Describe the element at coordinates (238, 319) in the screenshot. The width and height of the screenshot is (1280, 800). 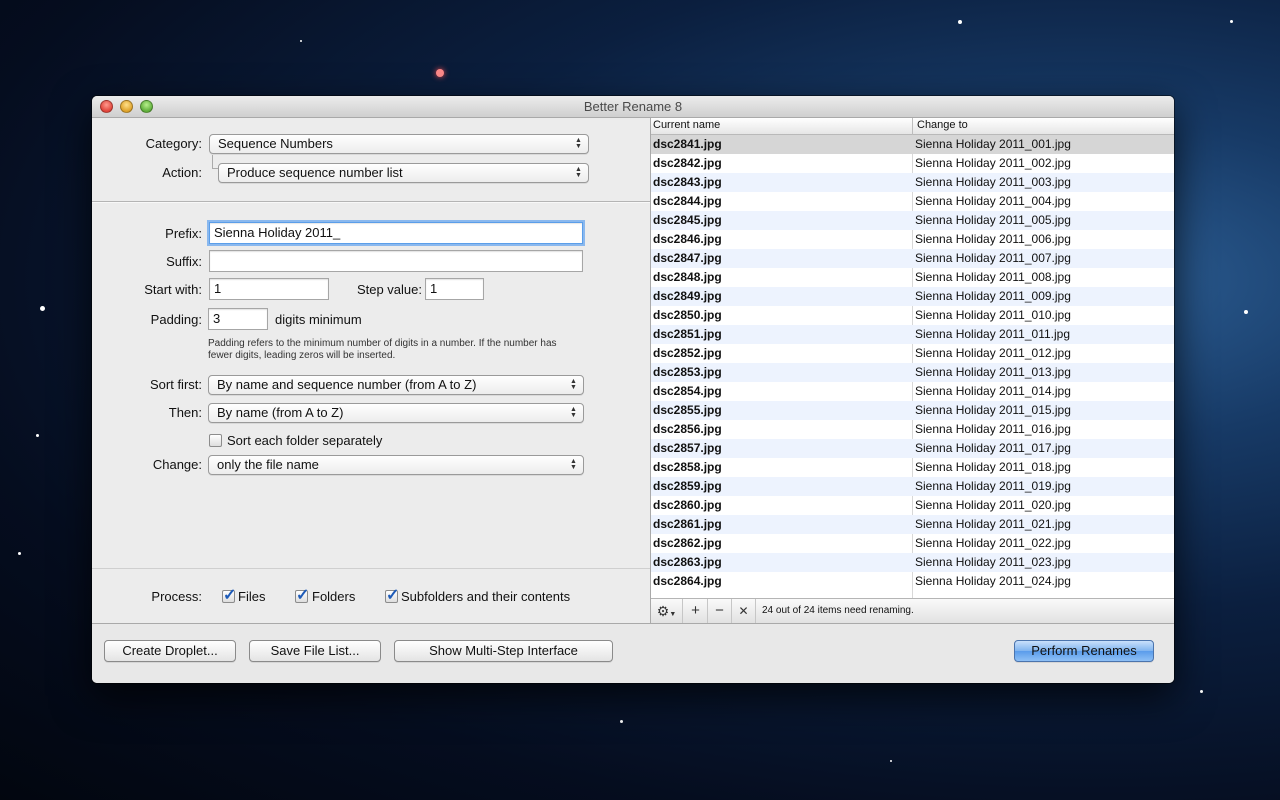
I see `padding-field: 3` at that location.